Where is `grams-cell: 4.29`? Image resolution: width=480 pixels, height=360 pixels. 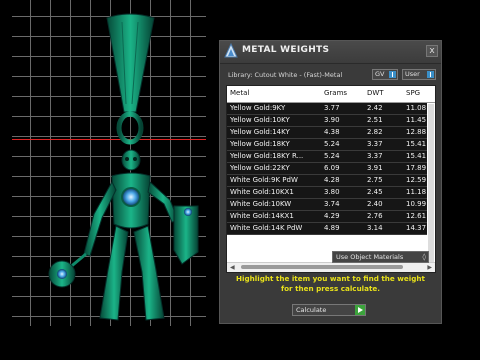 grams-cell: 4.29 is located at coordinates (332, 216).